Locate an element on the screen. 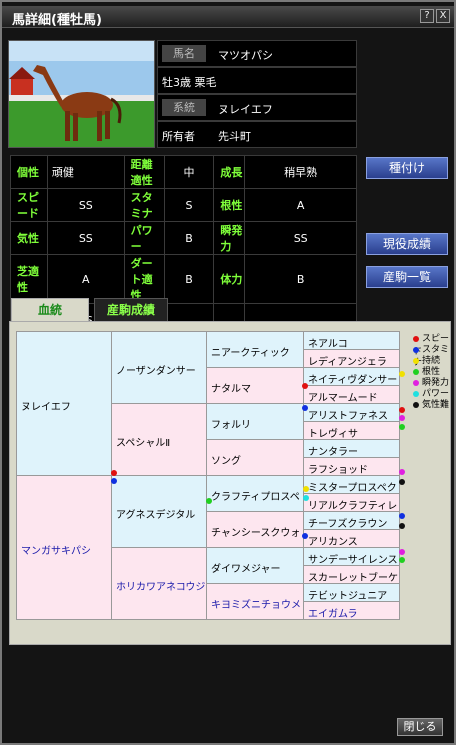 The width and height of the screenshot is (456, 745). owner-label: 所有者 is located at coordinates (178, 136).